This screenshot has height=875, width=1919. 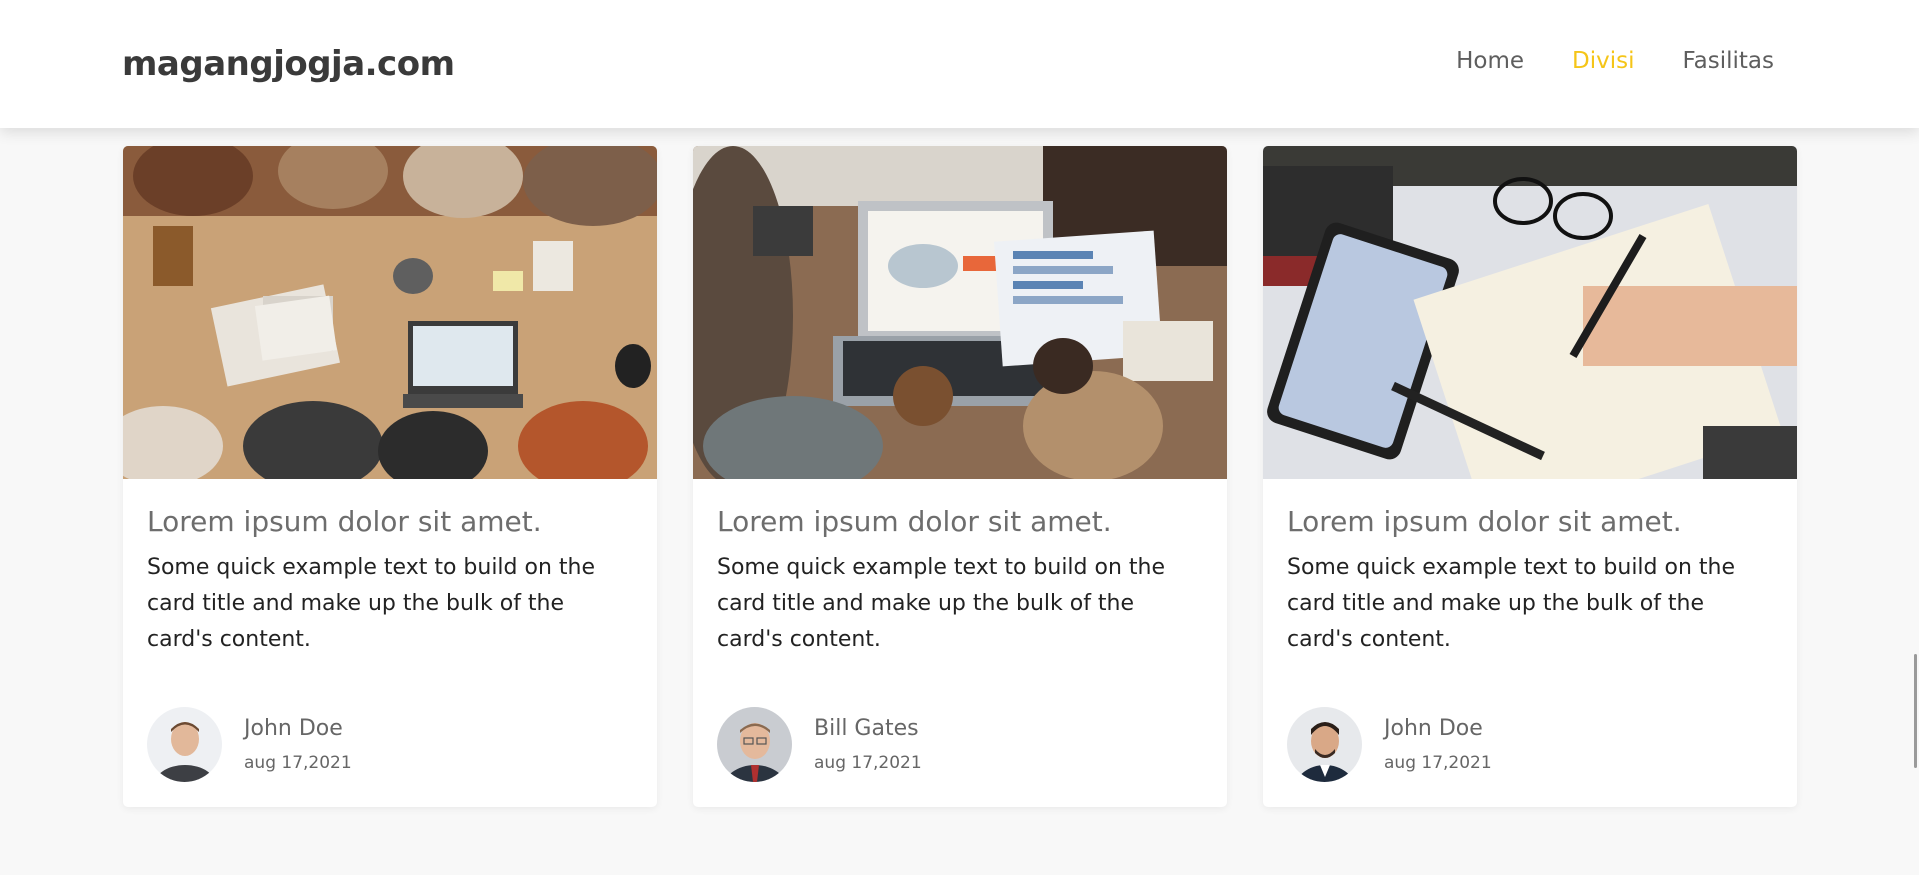 I want to click on brand-logo: magangjogja.com, so click(x=288, y=64).